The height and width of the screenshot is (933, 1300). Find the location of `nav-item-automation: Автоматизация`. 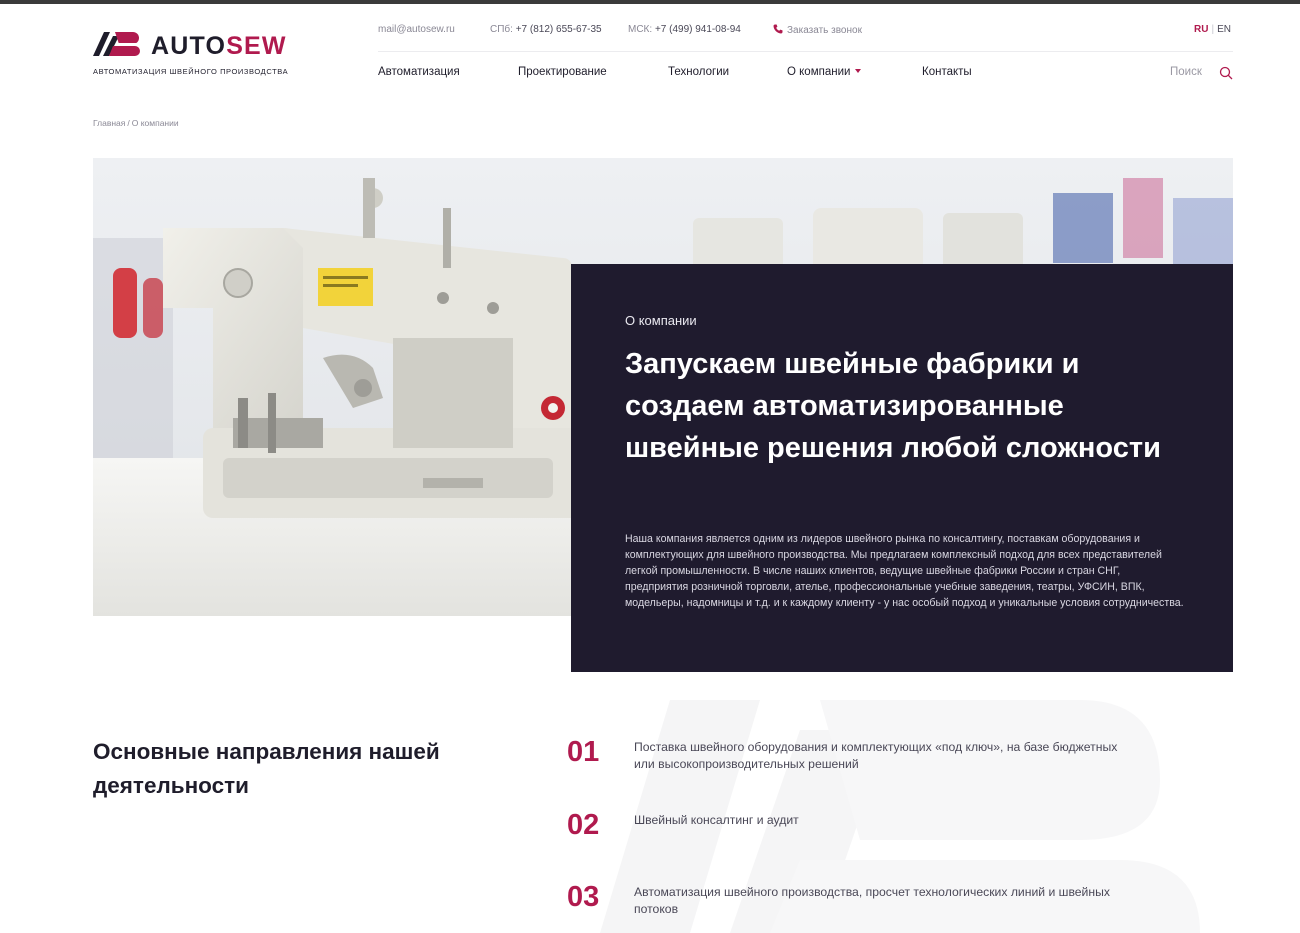

nav-item-automation: Автоматизация is located at coordinates (419, 72).